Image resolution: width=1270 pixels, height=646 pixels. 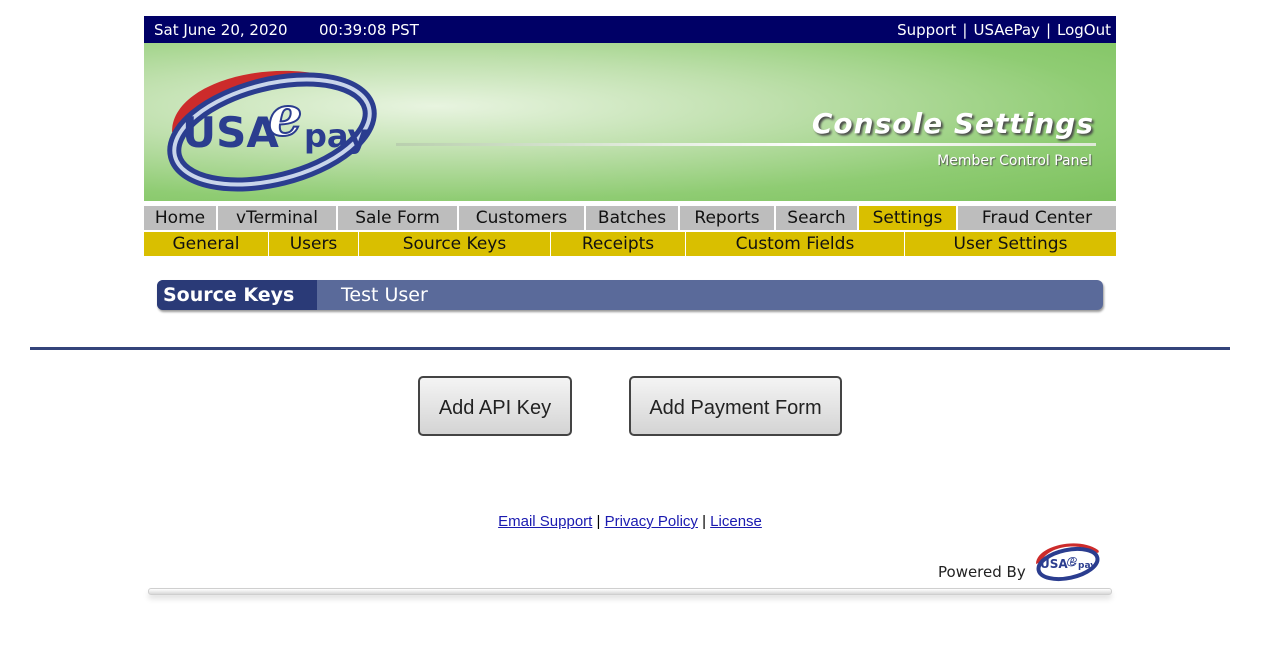 What do you see at coordinates (314, 244) in the screenshot?
I see `subnav-users: Users` at bounding box center [314, 244].